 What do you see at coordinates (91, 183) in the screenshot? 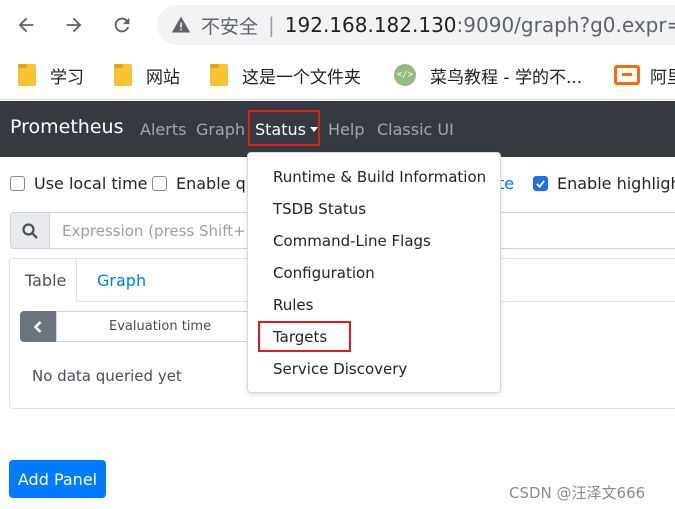
I see `option-label: Use local time` at bounding box center [91, 183].